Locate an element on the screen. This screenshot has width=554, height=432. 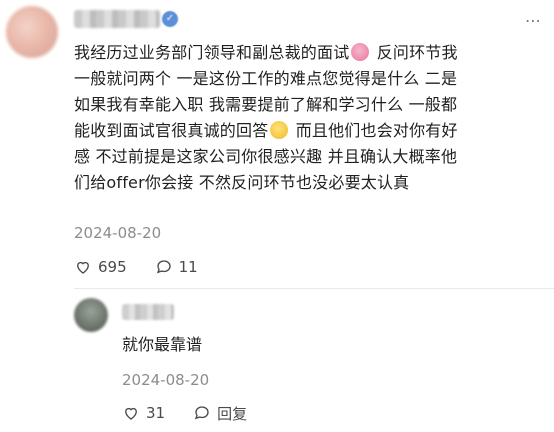
comment-line: 如果我有幸能入职 我需要提前了解和学习什么 一般都 is located at coordinates (266, 104).